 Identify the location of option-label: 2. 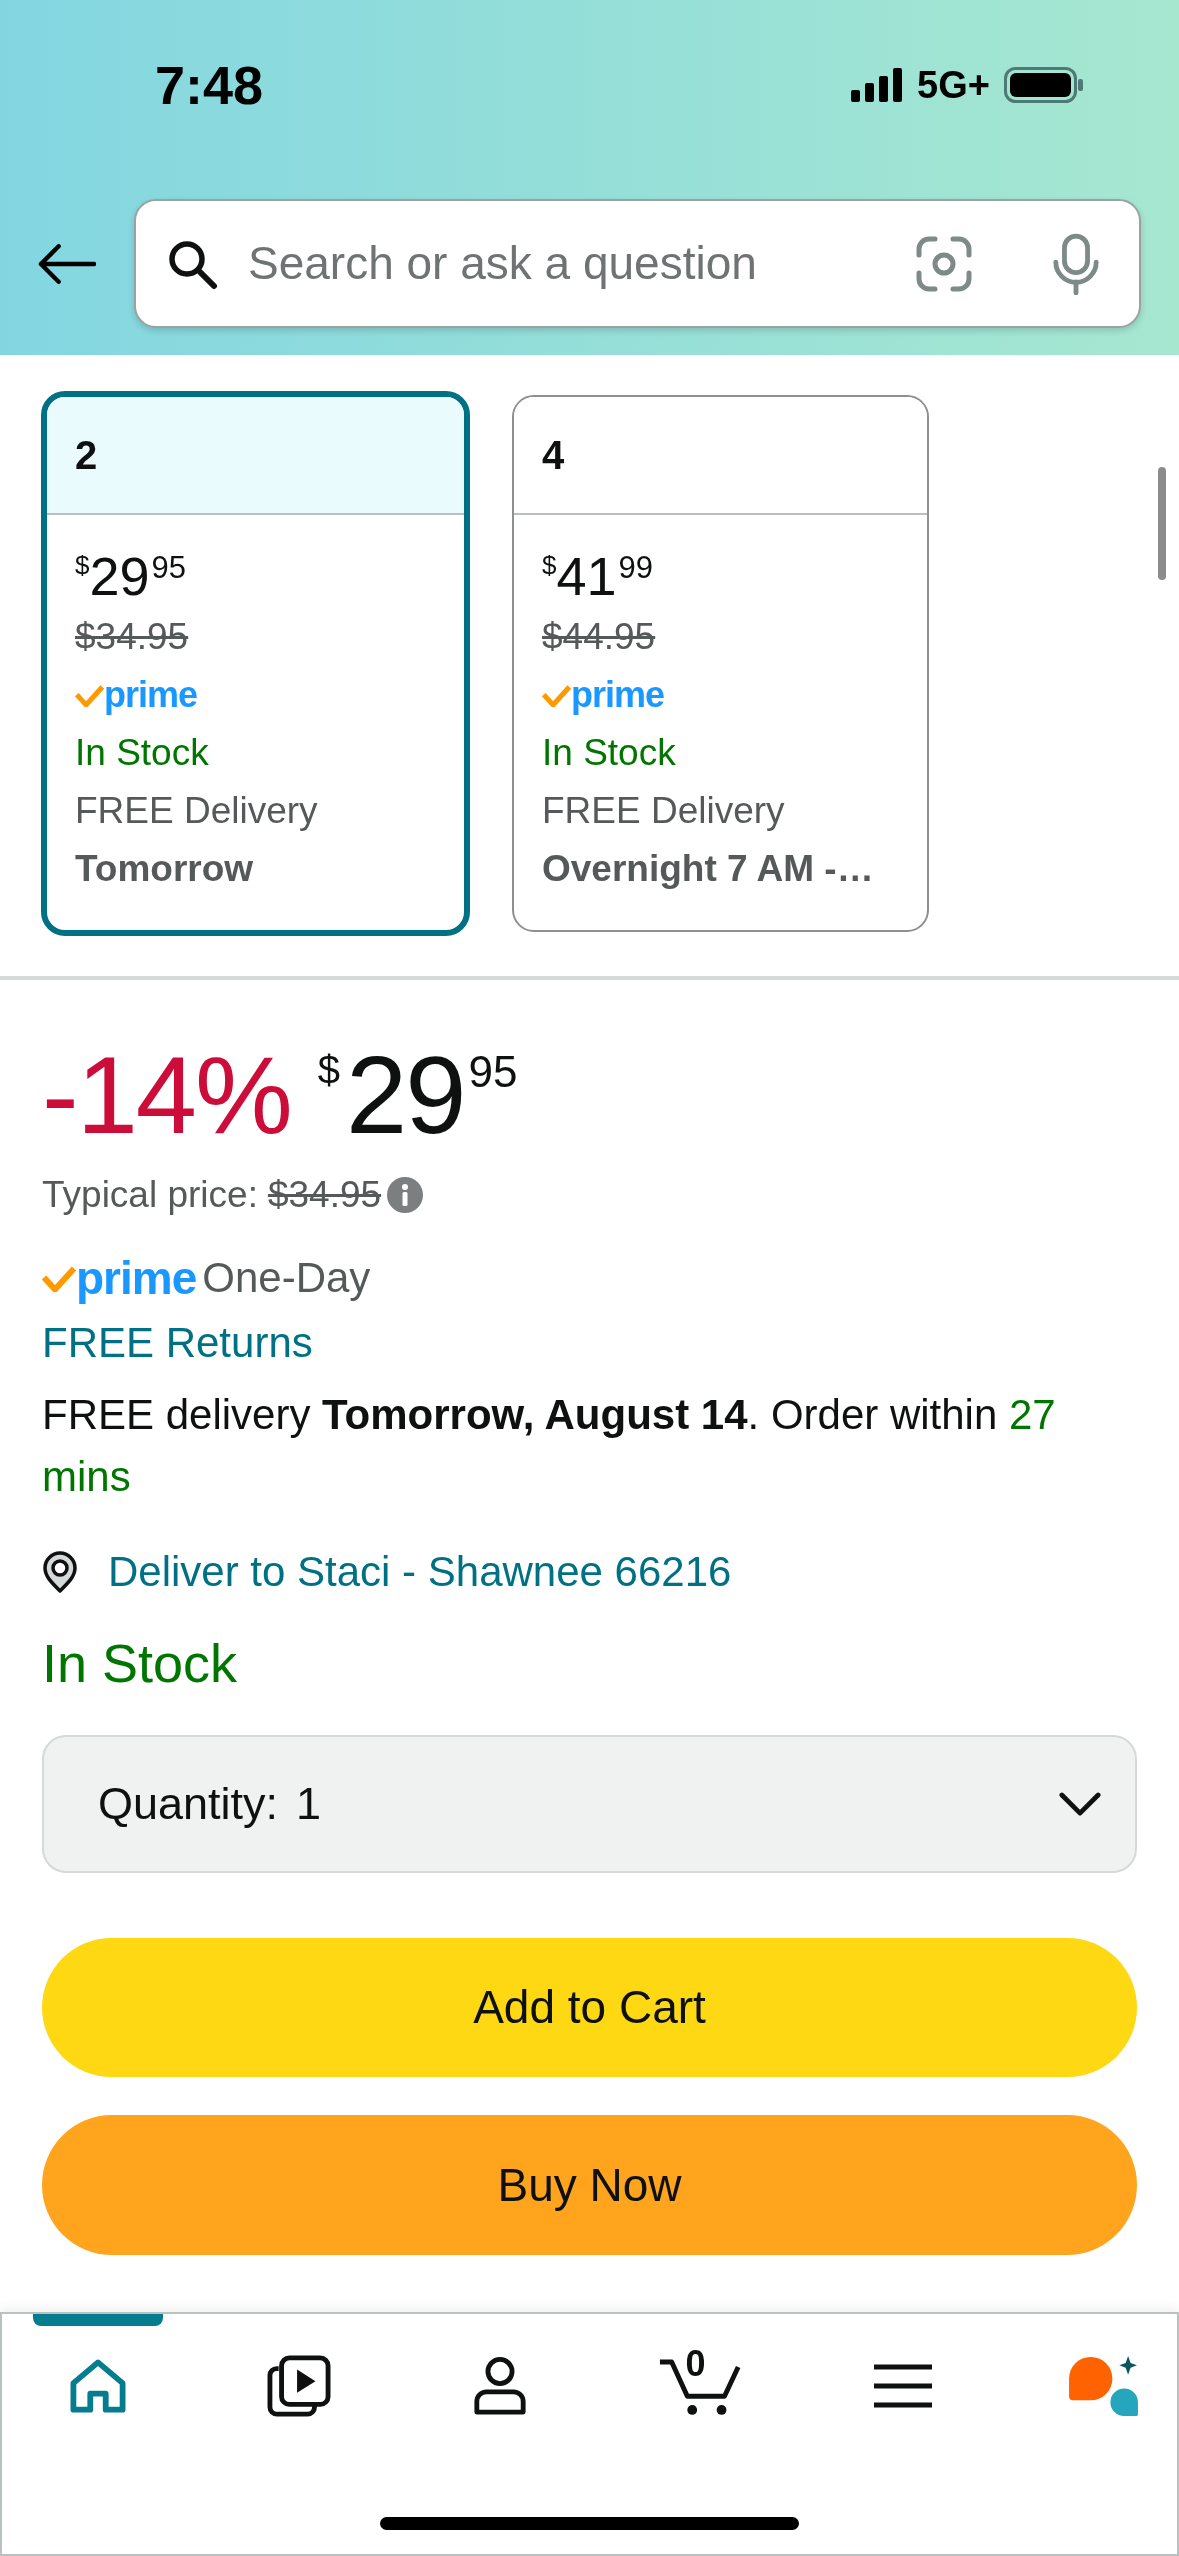
(86, 455).